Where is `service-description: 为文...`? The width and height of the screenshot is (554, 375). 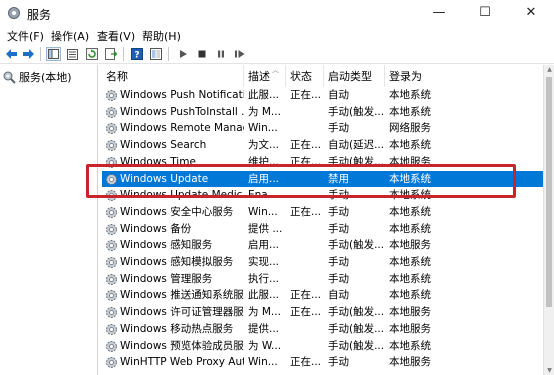
service-description: 为文... is located at coordinates (264, 145).